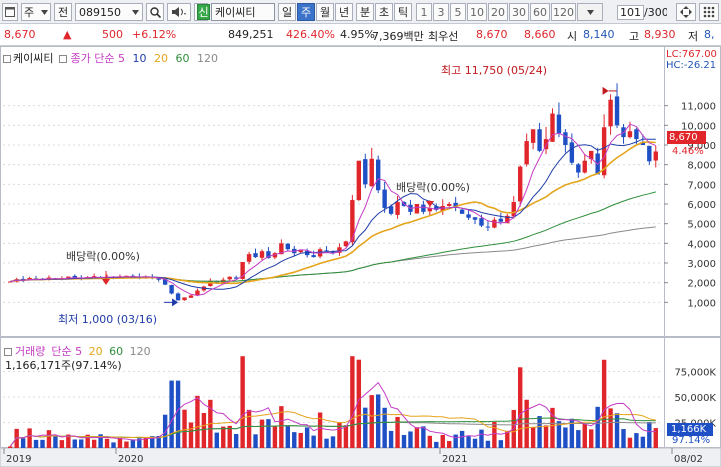  Describe the element at coordinates (36, 12) in the screenshot. I see `market-select: 주` at that location.